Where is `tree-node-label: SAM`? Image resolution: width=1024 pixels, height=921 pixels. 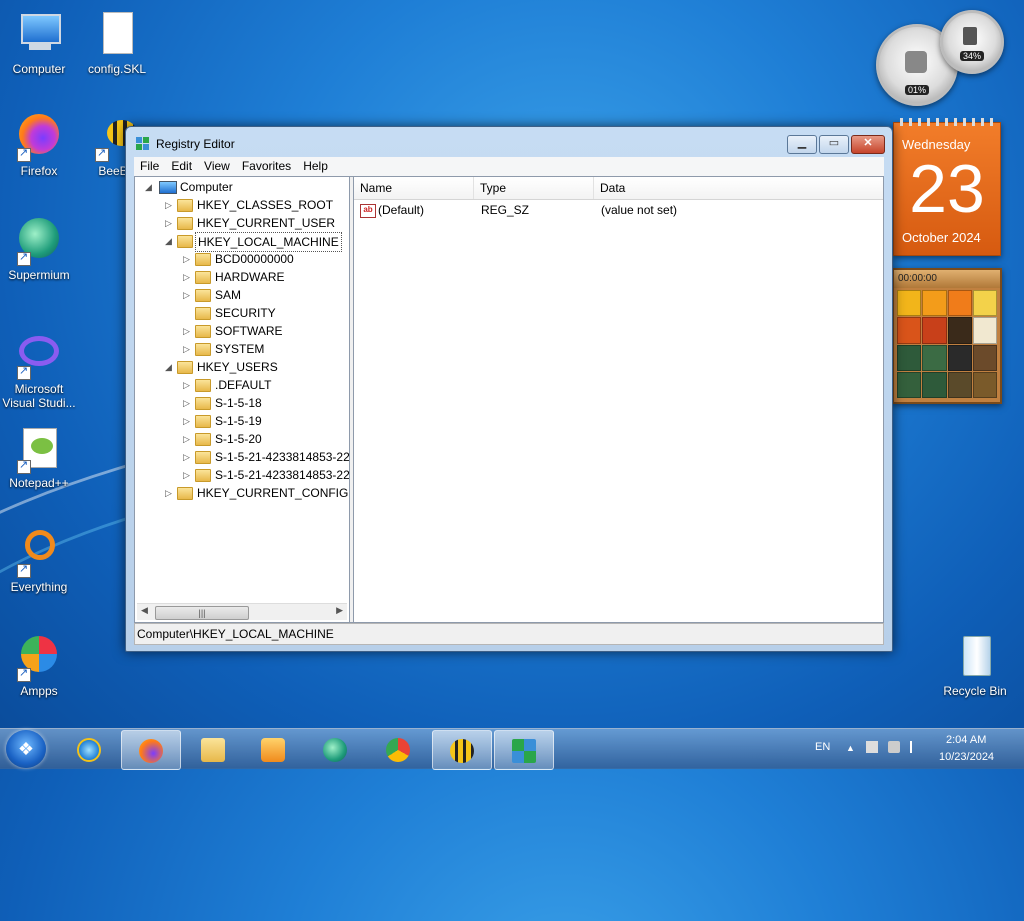
tree-node-label: SAM is located at coordinates (228, 295).